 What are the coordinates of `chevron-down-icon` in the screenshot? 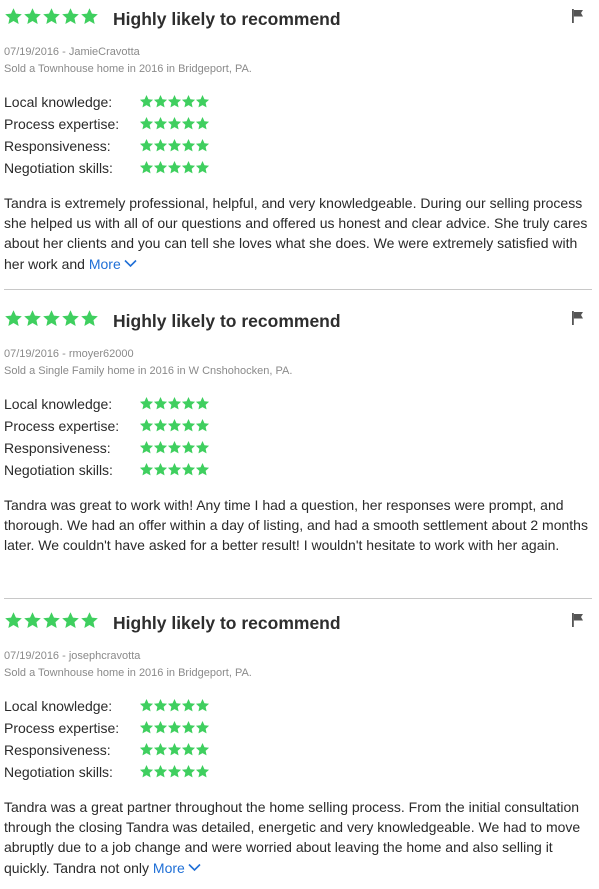 It's located at (130, 263).